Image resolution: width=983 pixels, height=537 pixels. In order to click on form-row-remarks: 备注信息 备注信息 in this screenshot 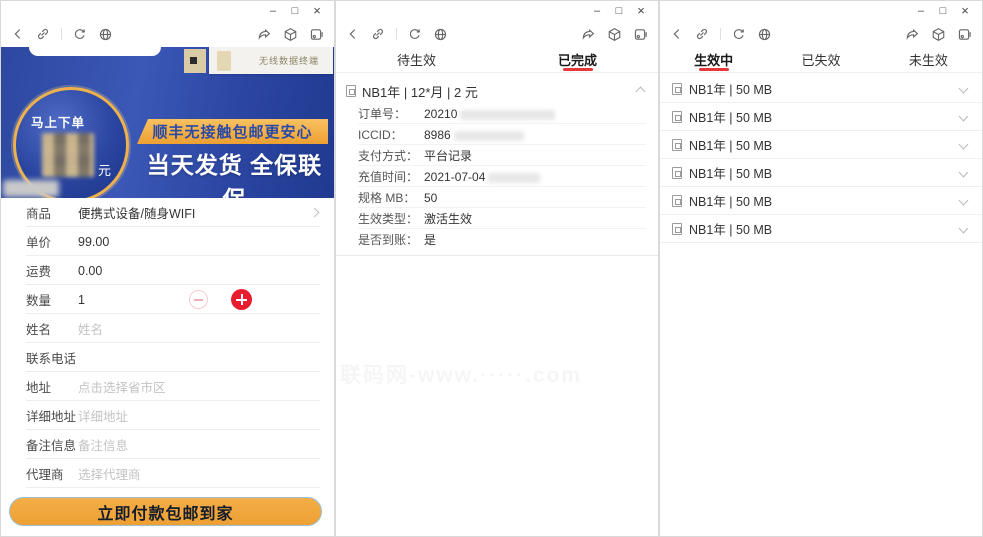, I will do `click(167, 444)`.